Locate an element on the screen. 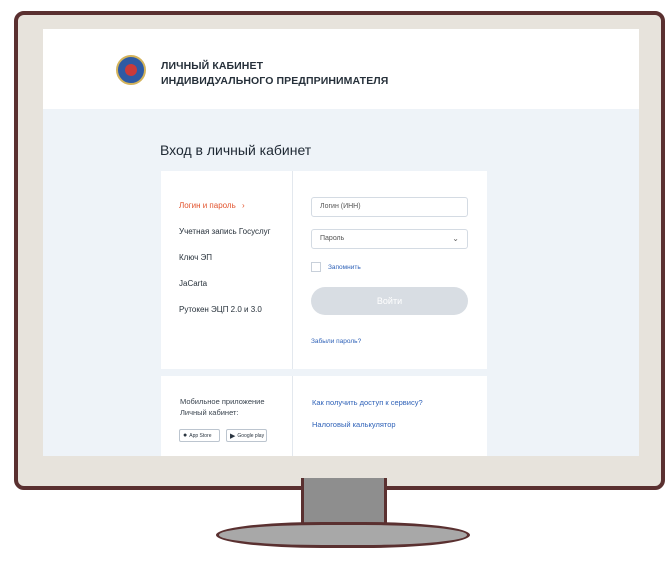  mobile-app-text: Мобильное приложение Личный кабинет: is located at coordinates (235, 407).